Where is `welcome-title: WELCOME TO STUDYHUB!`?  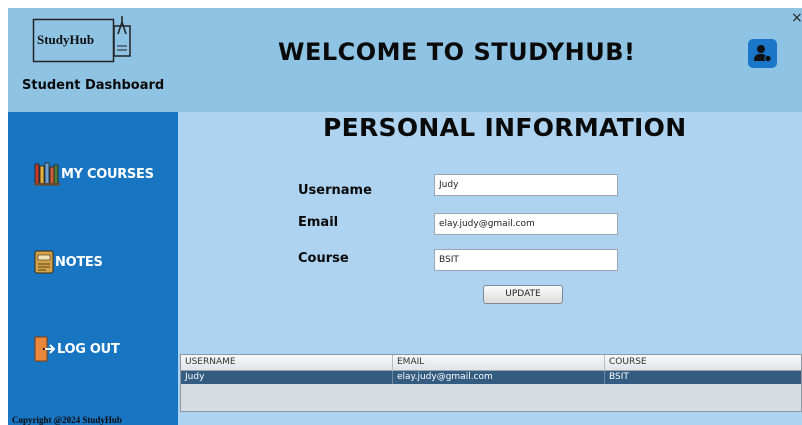
welcome-title: WELCOME TO STUDYHUB! is located at coordinates (457, 52).